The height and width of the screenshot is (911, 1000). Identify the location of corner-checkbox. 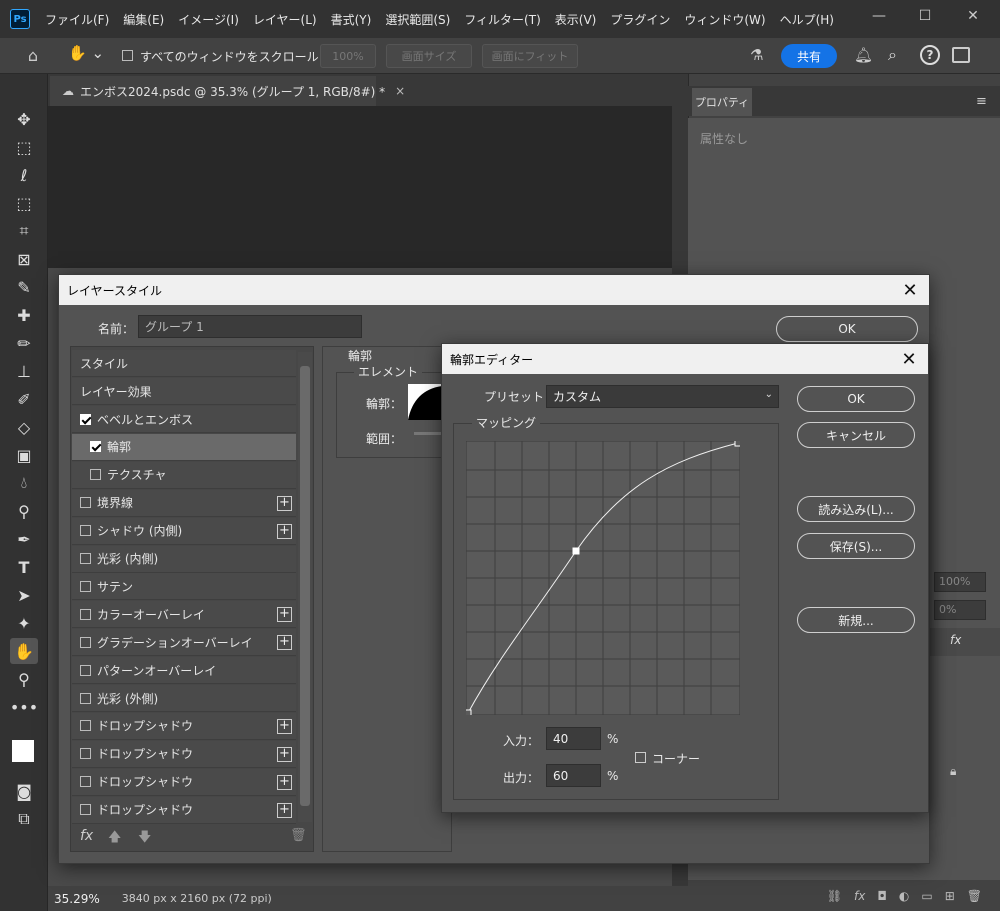
(640, 757).